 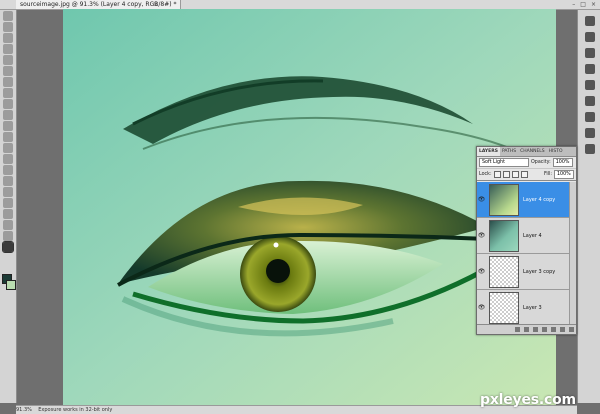 I want to click on tab-paths: PATHS, so click(x=509, y=151).